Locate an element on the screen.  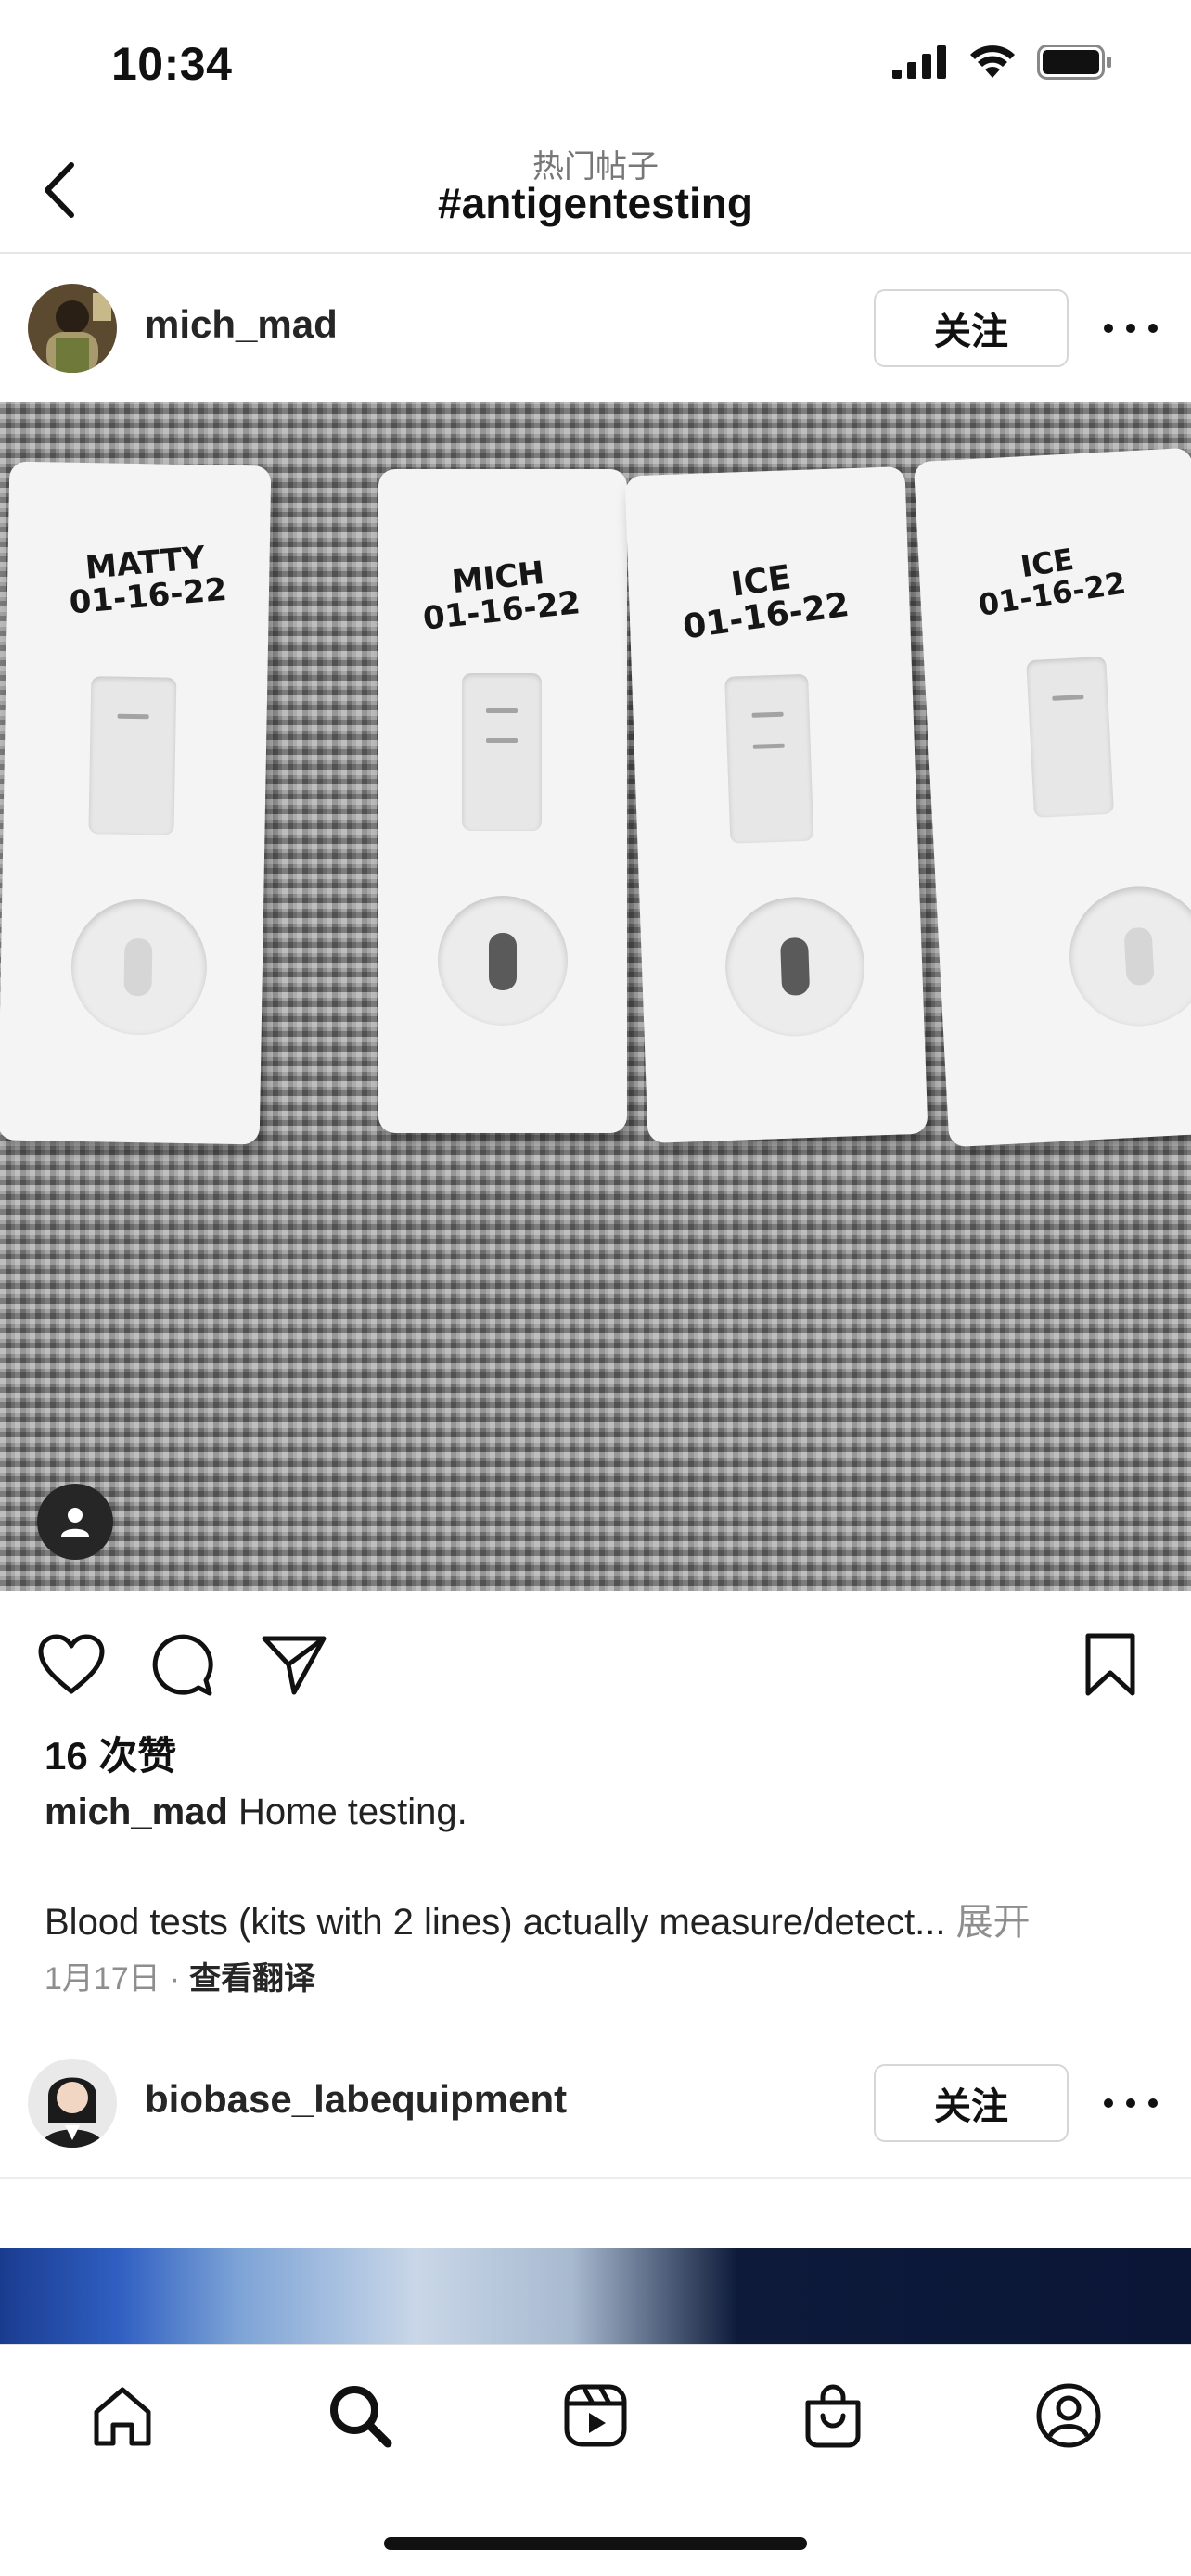
heart-icon is located at coordinates (71, 1664).